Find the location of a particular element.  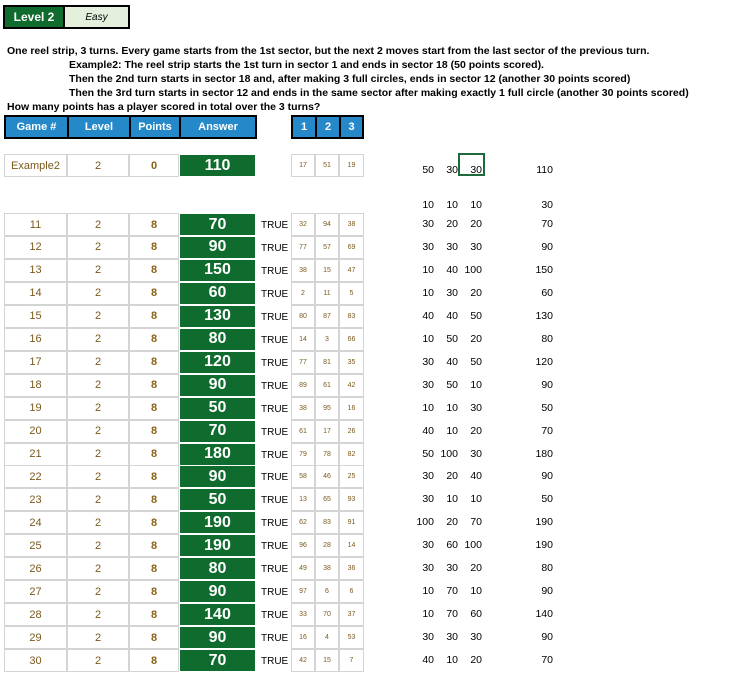

sector-1-cell: 42 is located at coordinates (303, 660).